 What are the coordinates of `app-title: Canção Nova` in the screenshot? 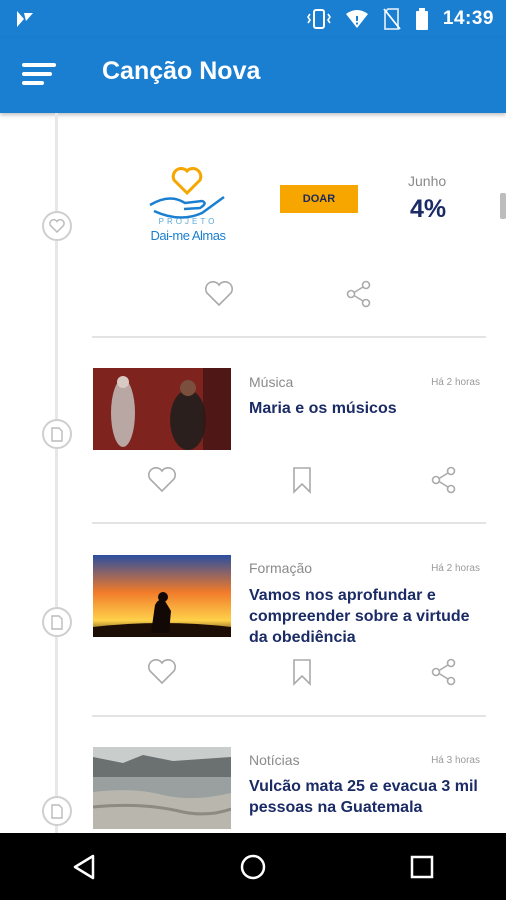 It's located at (181, 71).